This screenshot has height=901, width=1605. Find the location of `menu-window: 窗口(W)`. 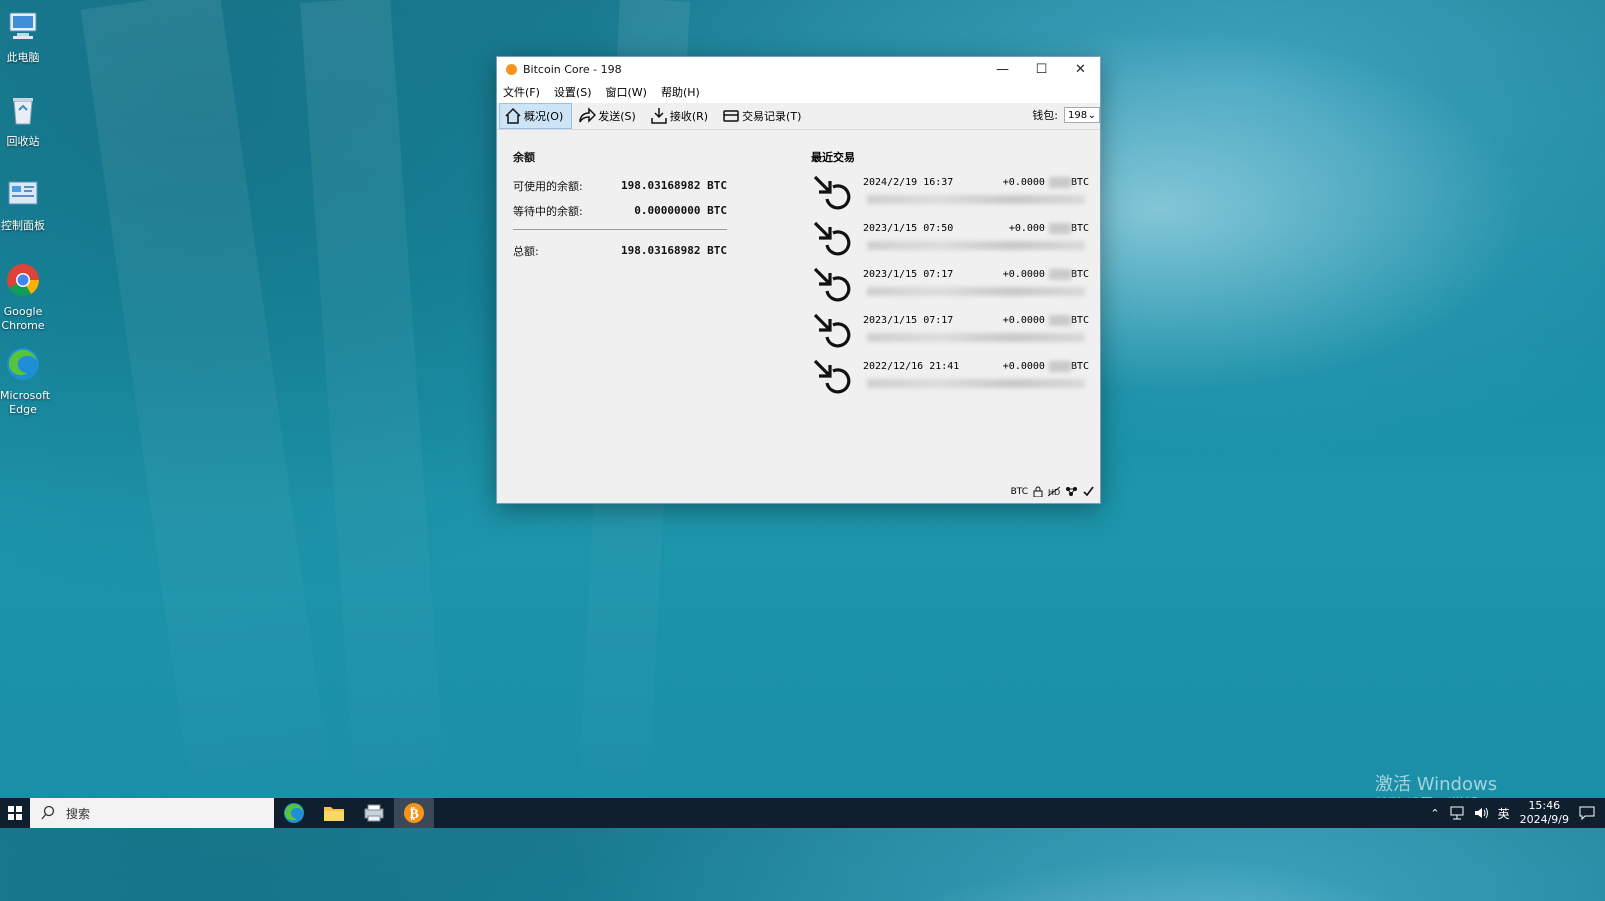

menu-window: 窗口(W) is located at coordinates (626, 92).